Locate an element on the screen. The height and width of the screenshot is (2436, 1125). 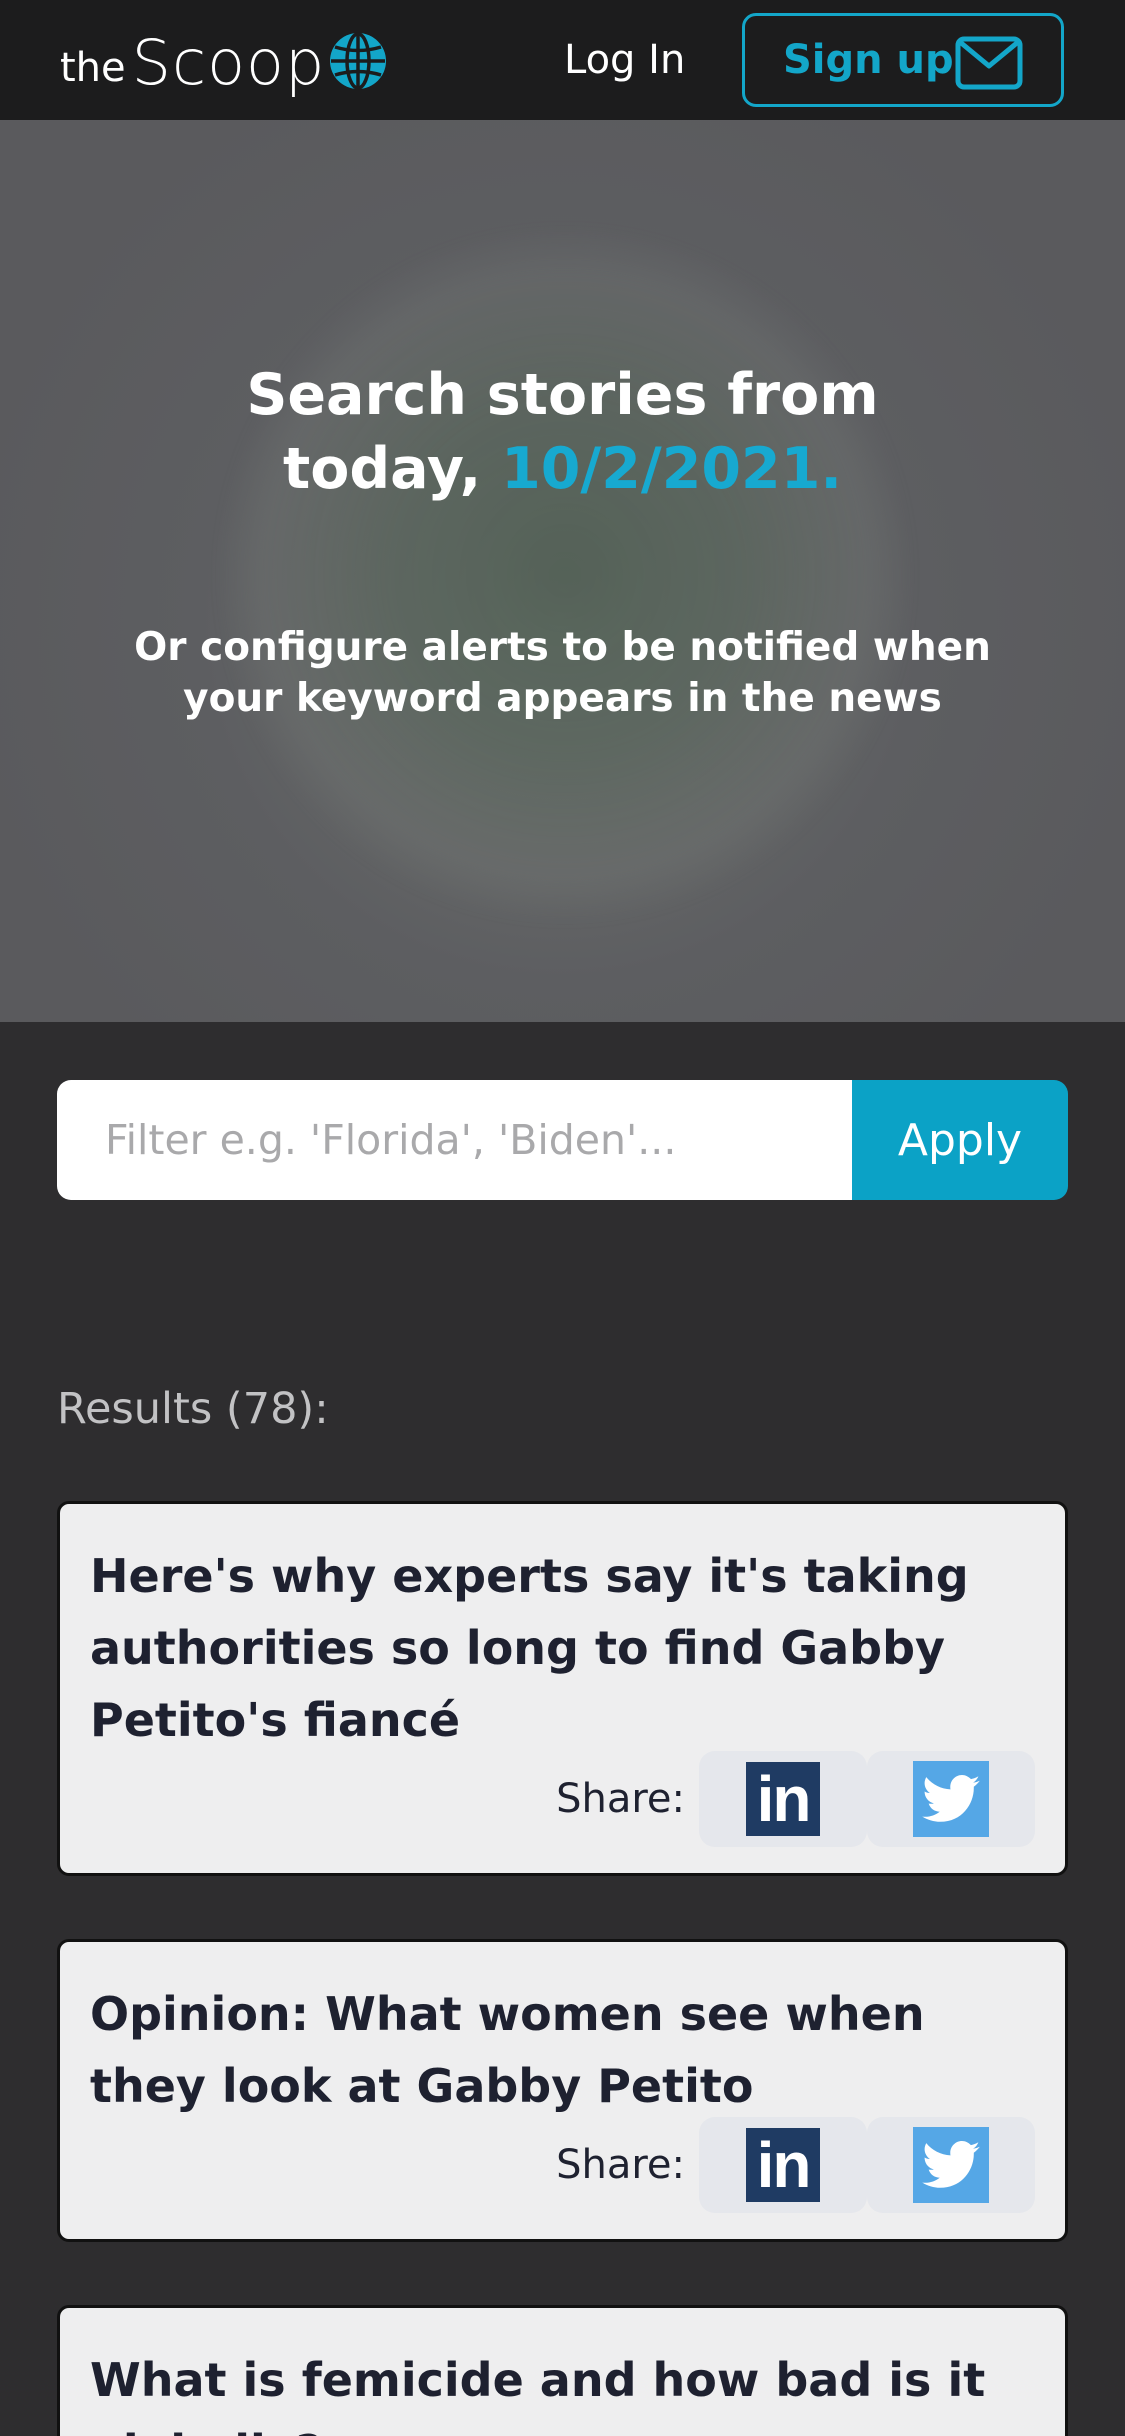
hero-title-prefix: today, is located at coordinates (392, 469).